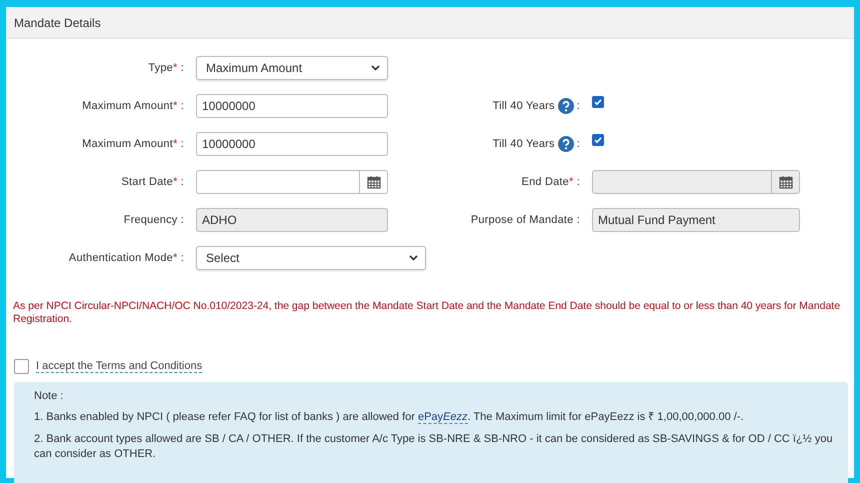  I want to click on field-label: Frequency :, so click(153, 220).